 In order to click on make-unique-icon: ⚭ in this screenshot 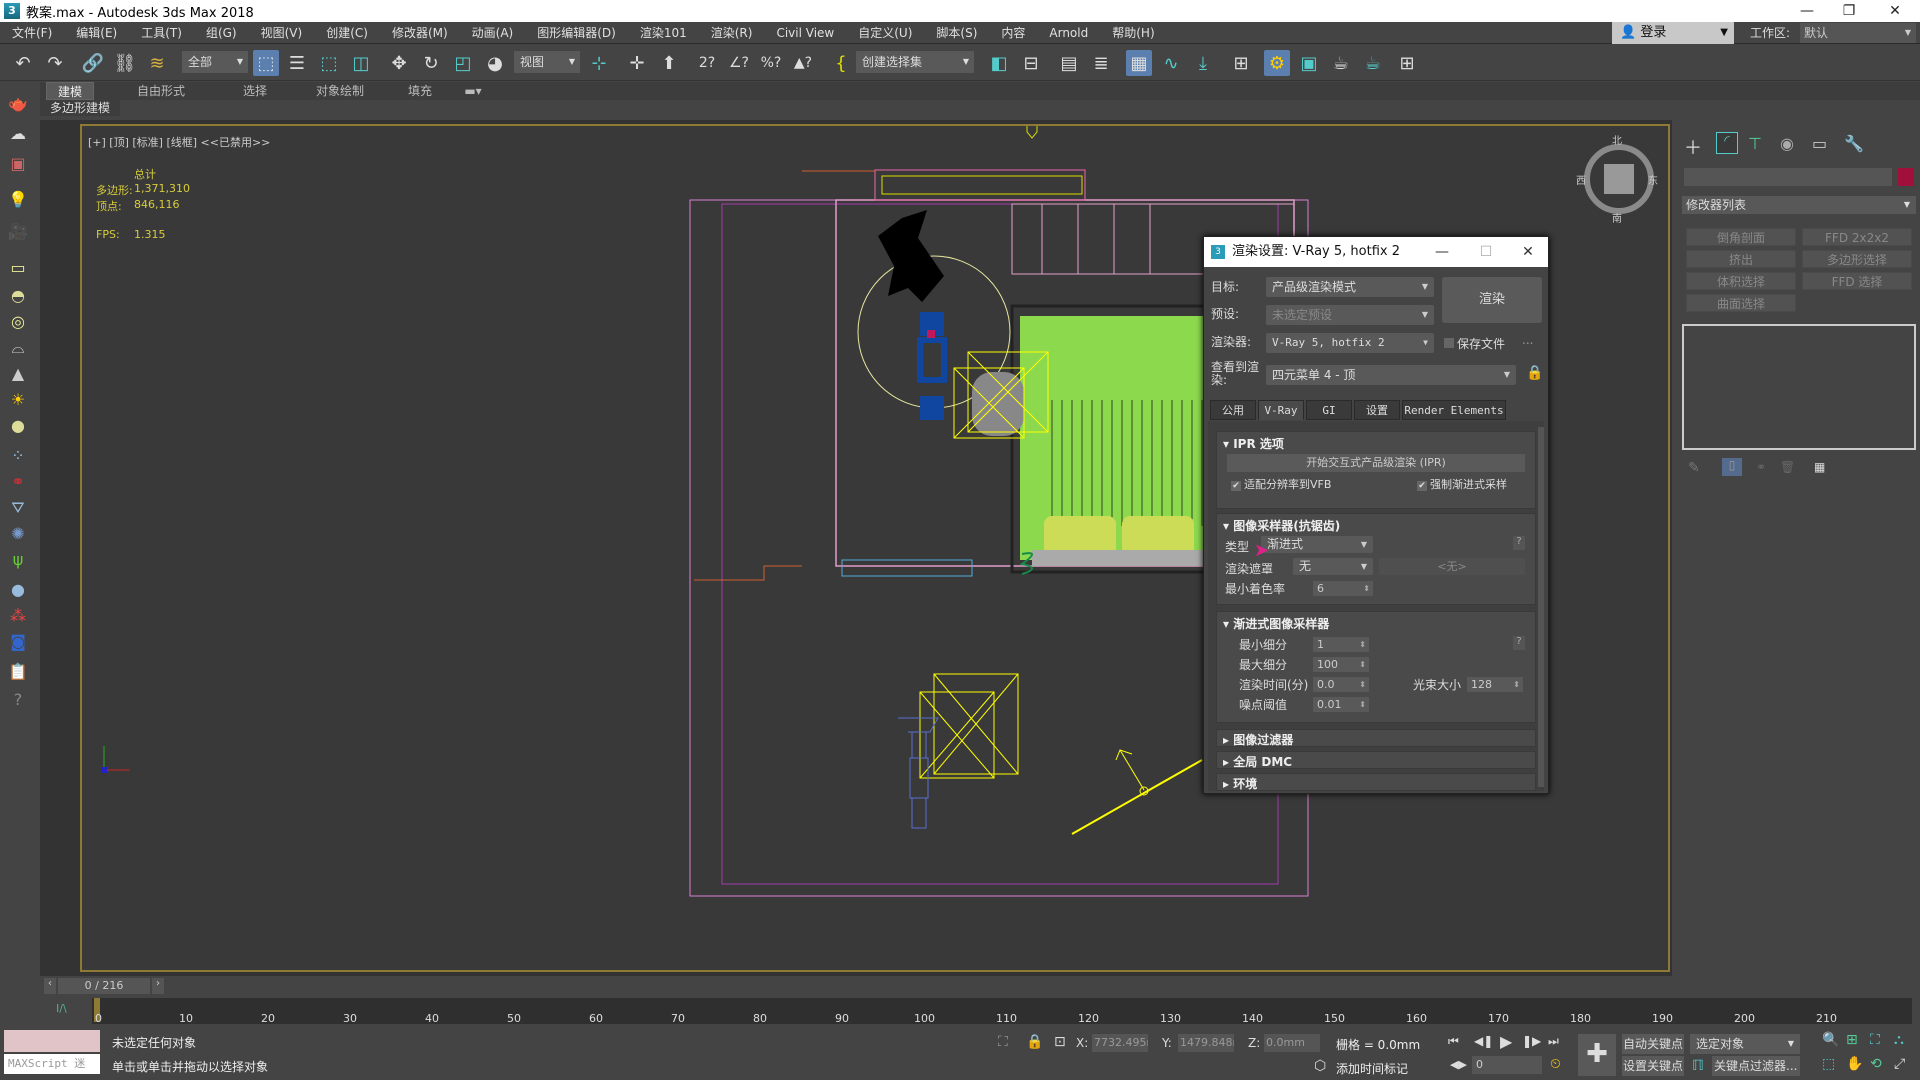, I will do `click(1761, 467)`.